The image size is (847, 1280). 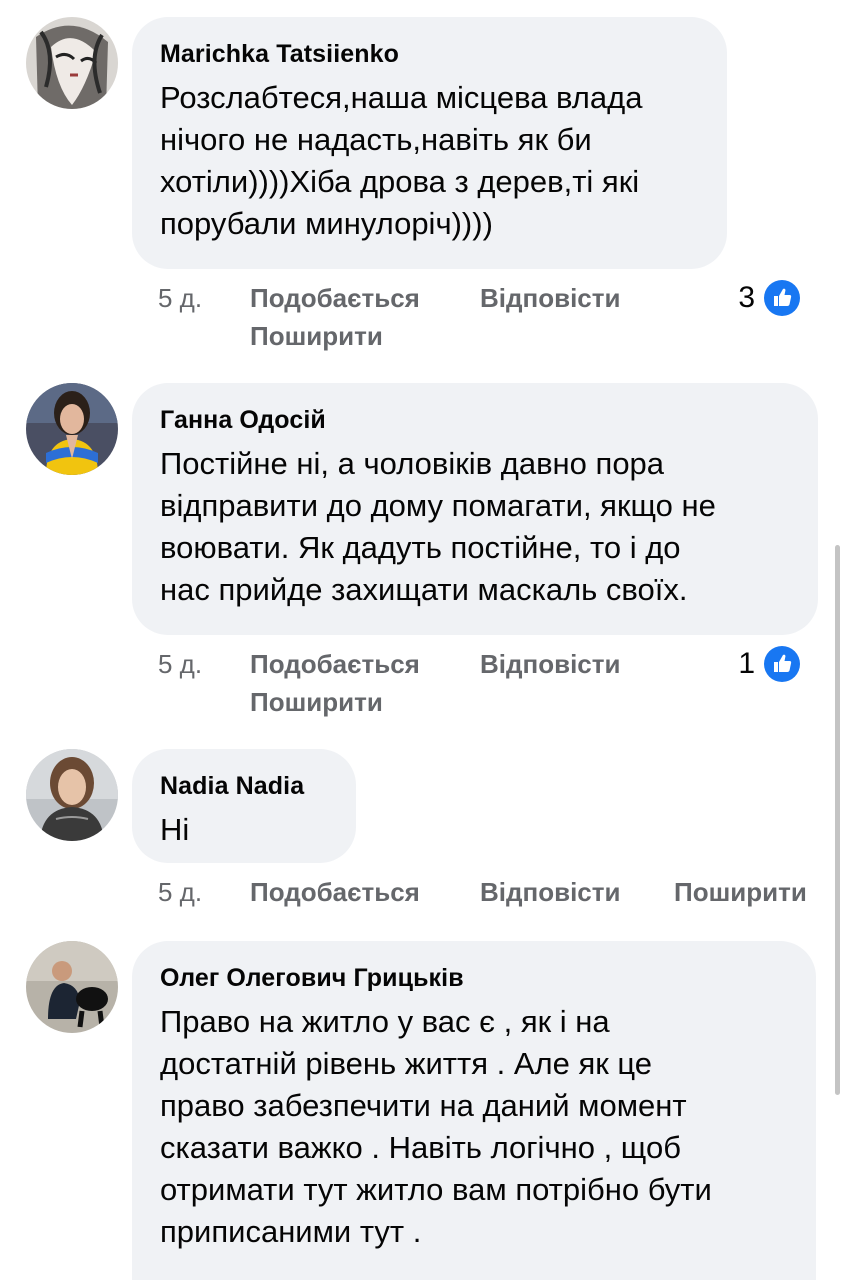 What do you see at coordinates (474, 978) in the screenshot?
I see `comment-author: Олег Олегович Грицьків` at bounding box center [474, 978].